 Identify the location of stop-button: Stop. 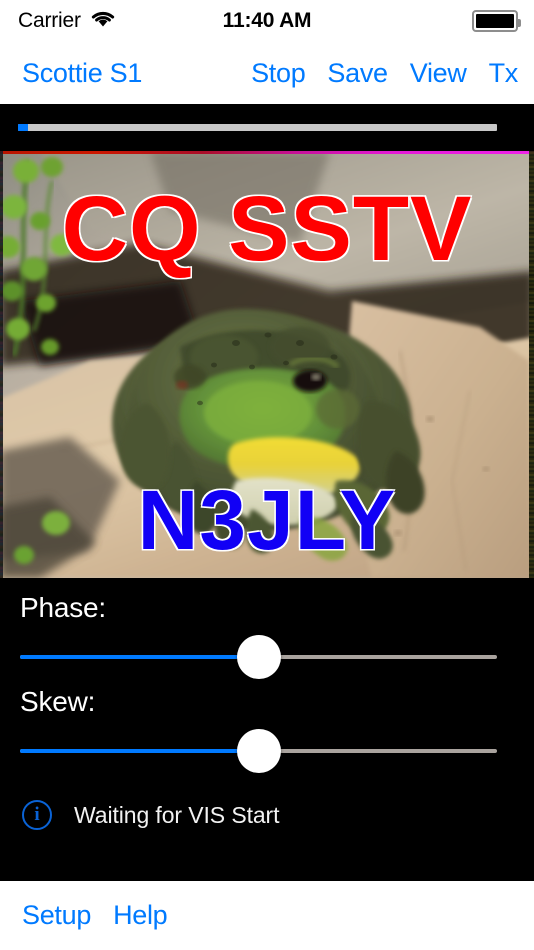
(278, 73).